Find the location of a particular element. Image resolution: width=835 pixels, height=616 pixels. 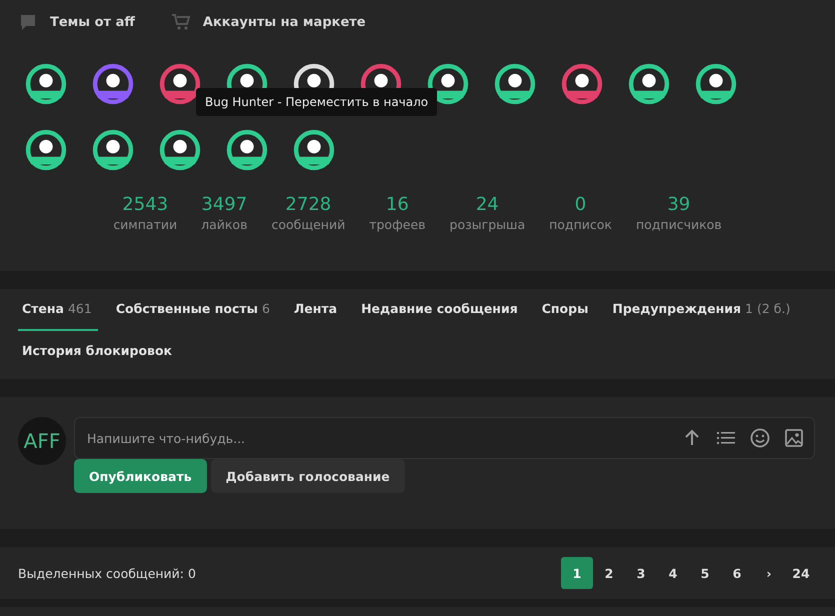

tab: Стена 461 is located at coordinates (58, 310).